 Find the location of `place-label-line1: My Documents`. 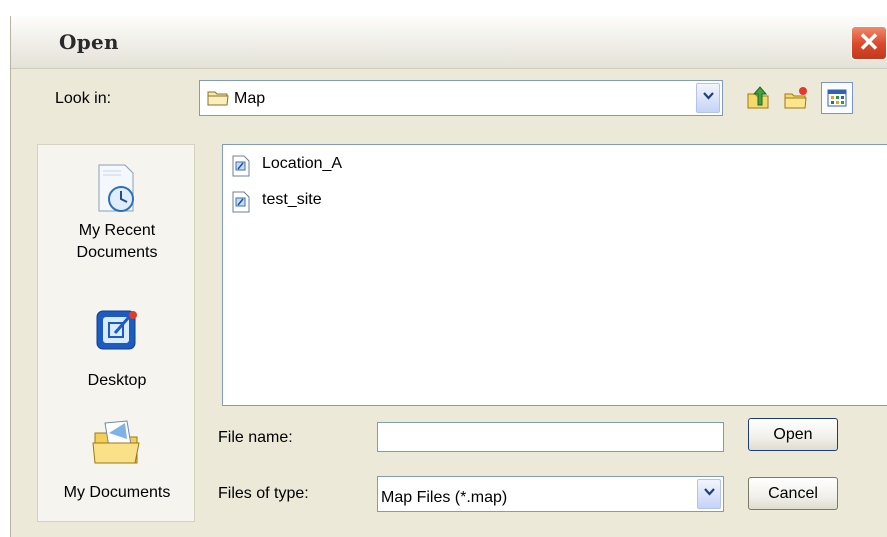

place-label-line1: My Documents is located at coordinates (117, 492).